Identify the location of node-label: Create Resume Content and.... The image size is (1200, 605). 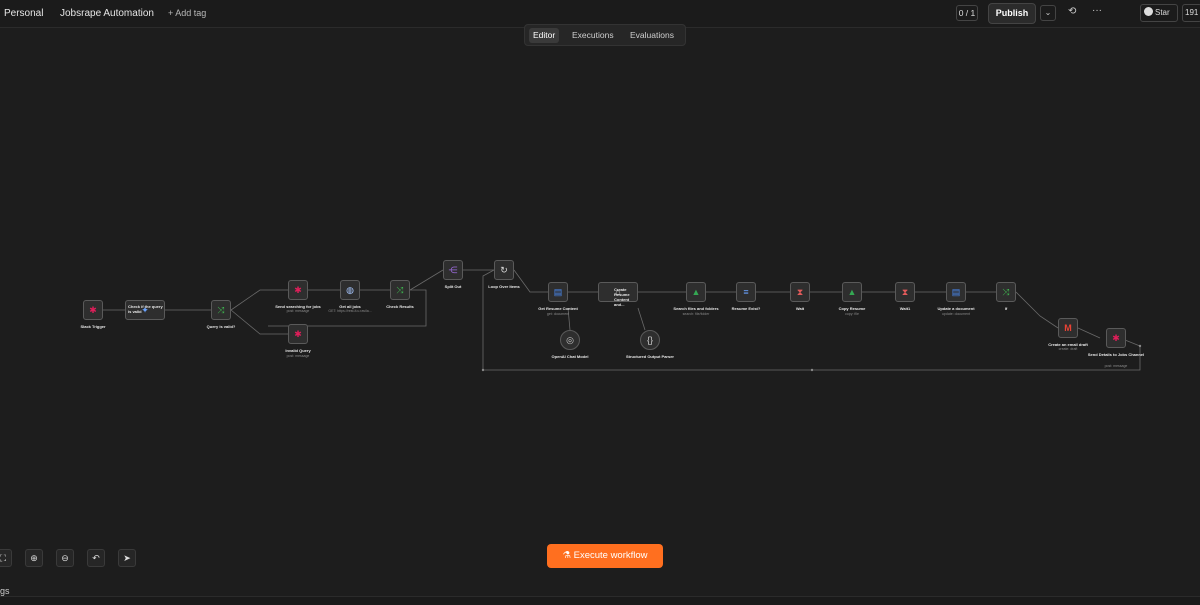
(622, 297).